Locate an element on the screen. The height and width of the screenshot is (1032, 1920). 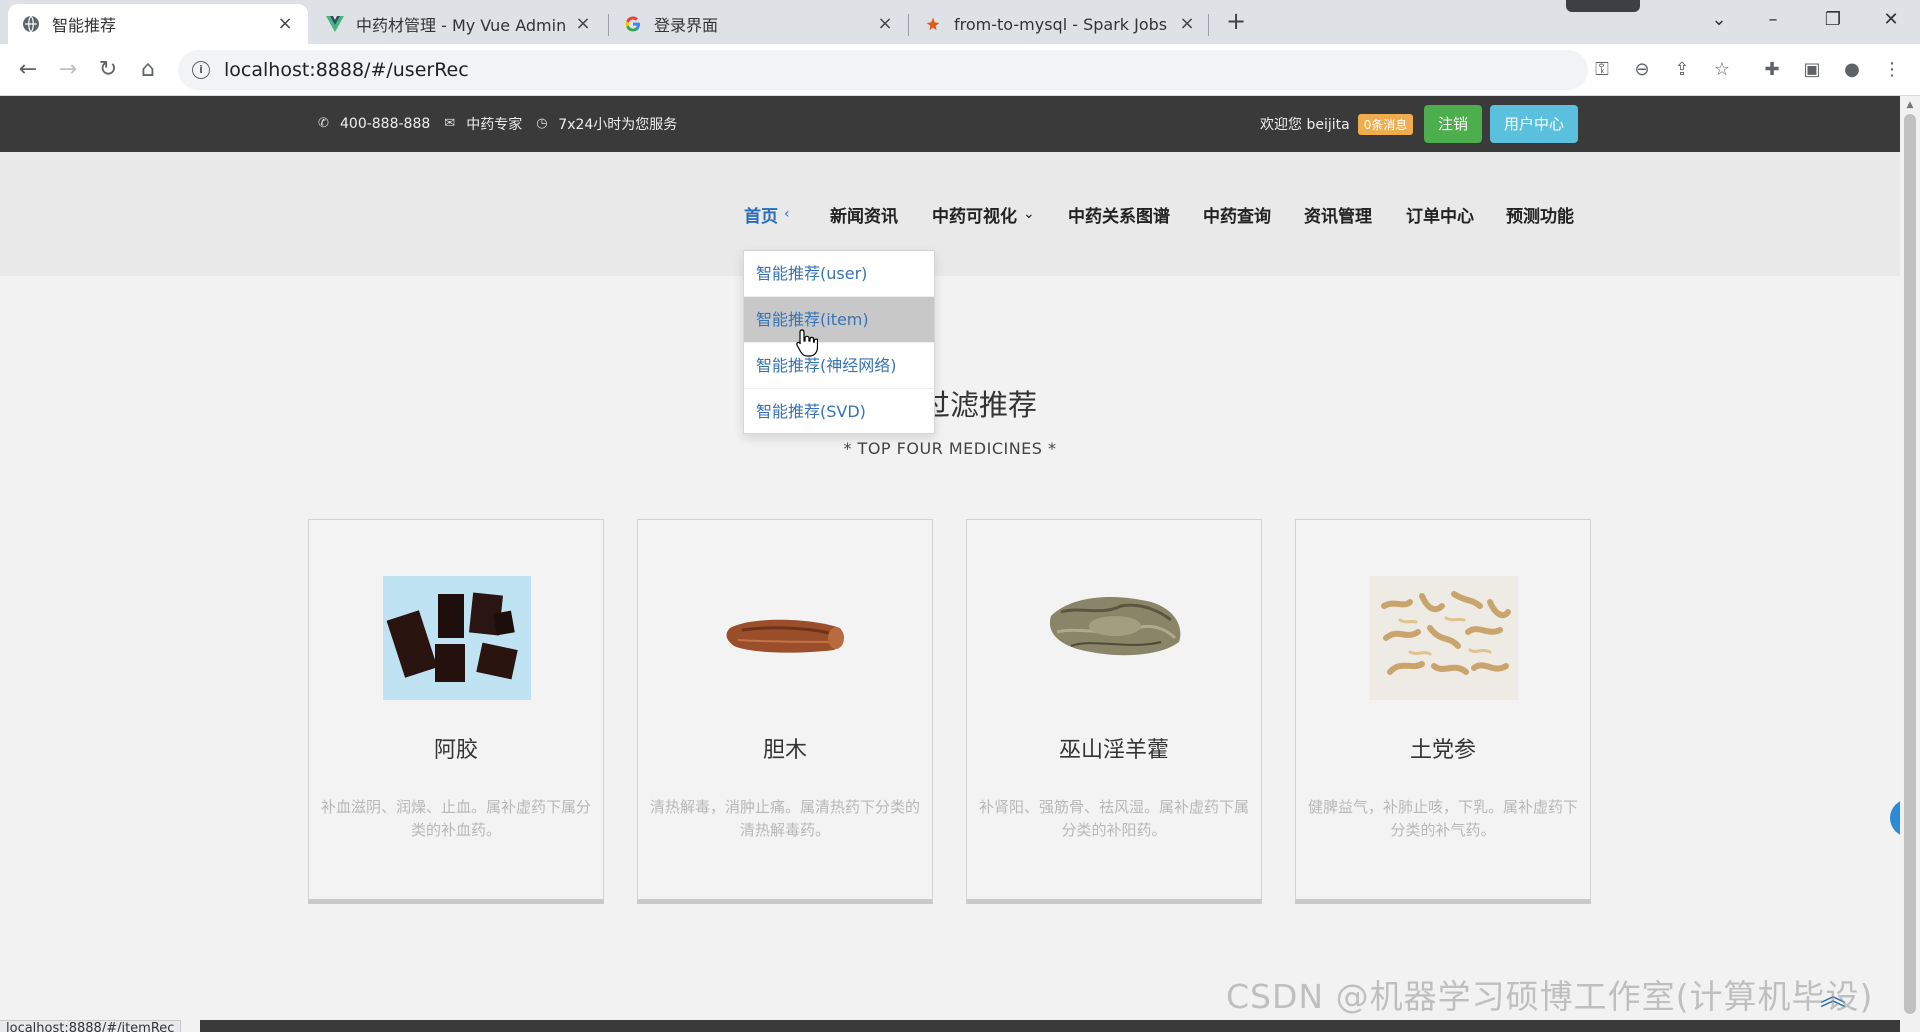
nav-prediction: 预测功能 is located at coordinates (1540, 214).